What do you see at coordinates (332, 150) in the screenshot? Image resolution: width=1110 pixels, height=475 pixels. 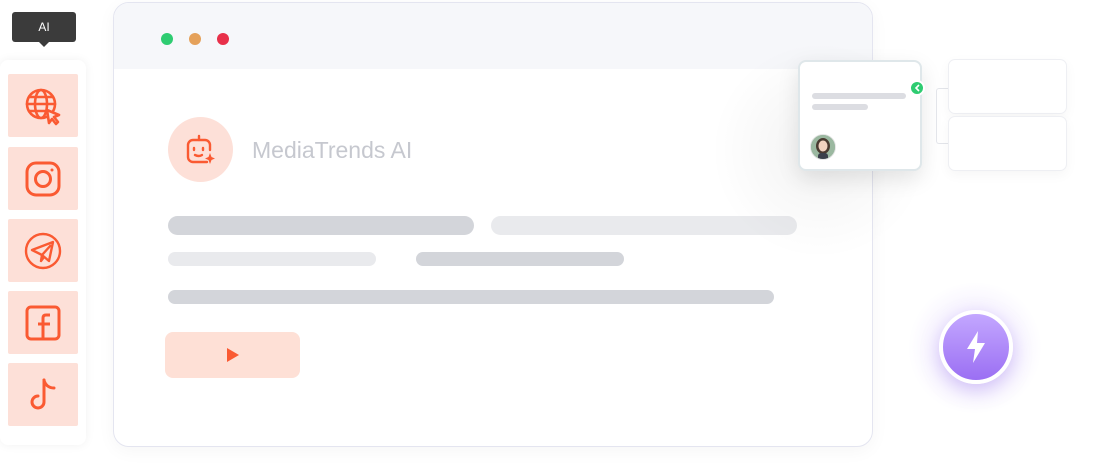 I see `app-name: MediaTrends AI` at bounding box center [332, 150].